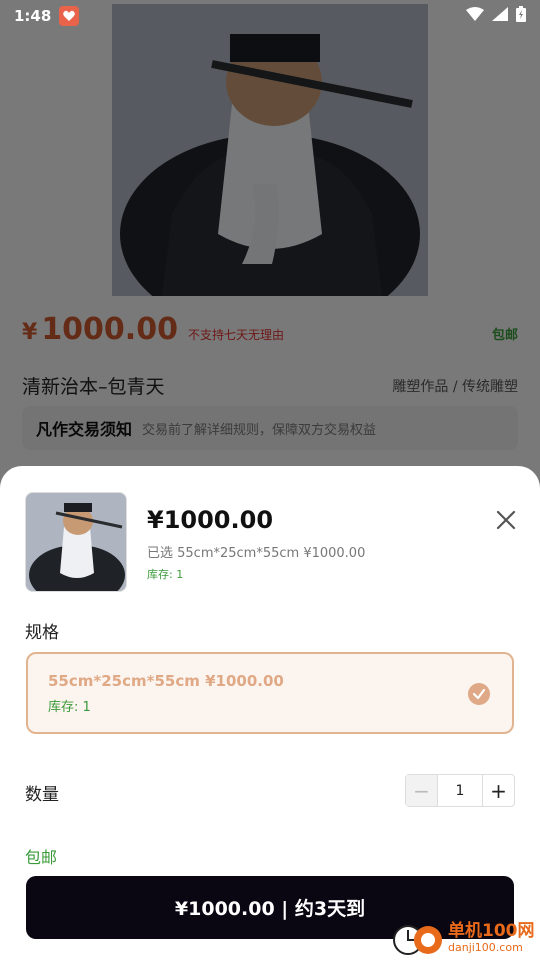 This screenshot has width=540, height=960. I want to click on quantity-value: 1, so click(460, 790).